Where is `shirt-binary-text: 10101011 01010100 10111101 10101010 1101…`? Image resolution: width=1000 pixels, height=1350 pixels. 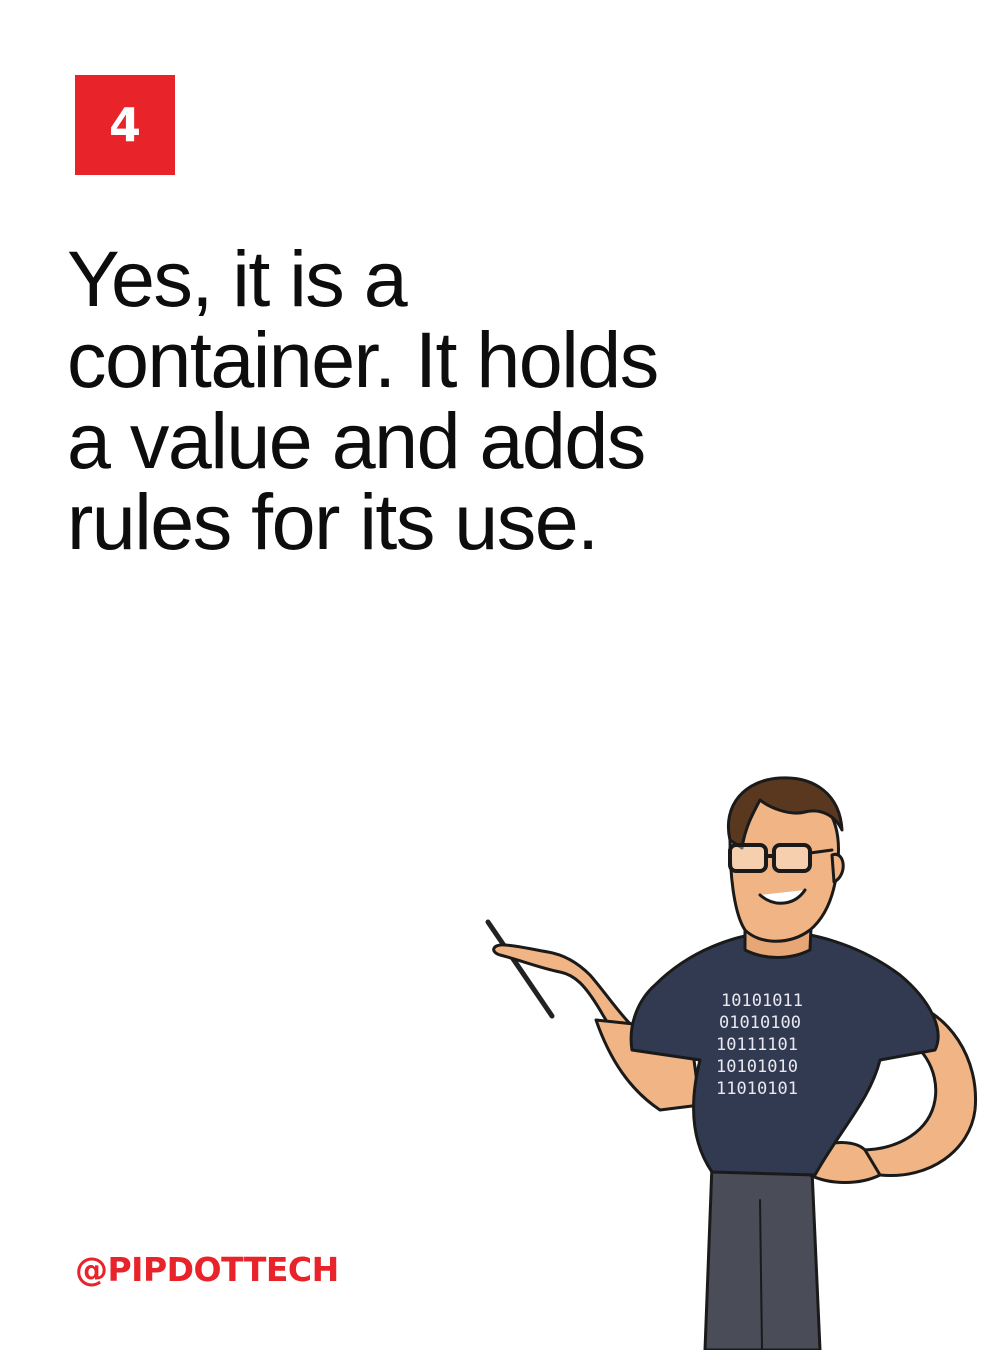
shirt-binary-text: 10101011 01010100 10111101 10101010 1101… is located at coordinates (759, 1045).